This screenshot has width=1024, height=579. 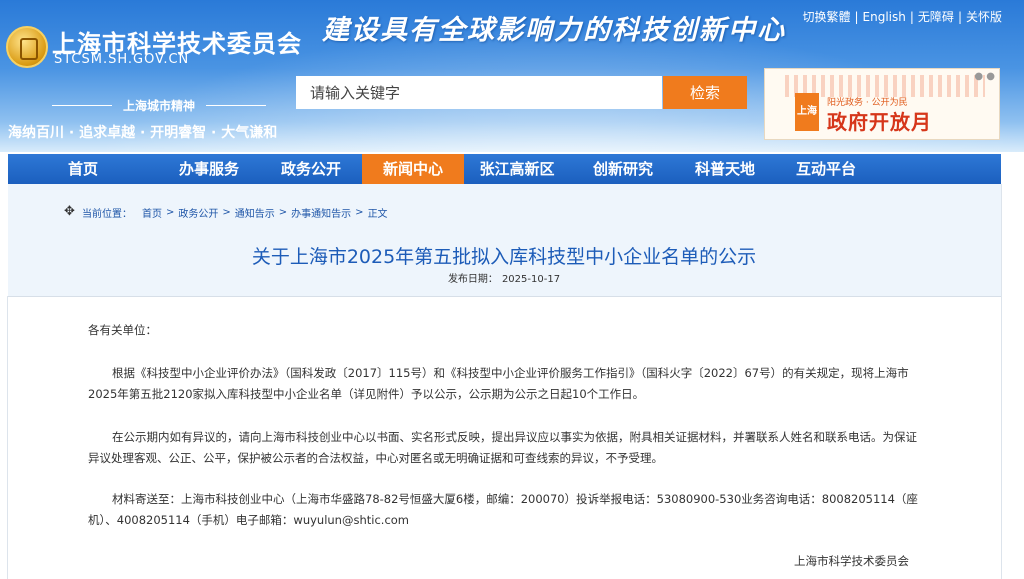 What do you see at coordinates (198, 212) in the screenshot?
I see `breadcrumb-gov-affairs: 政务公开` at bounding box center [198, 212].